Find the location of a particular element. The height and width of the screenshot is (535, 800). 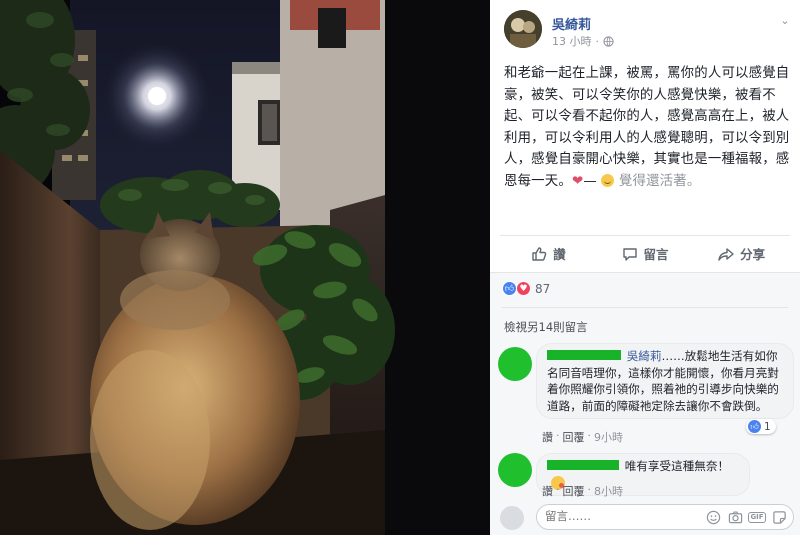

comment-actions: 讚 · 回覆 · 9小時 is located at coordinates (582, 437).